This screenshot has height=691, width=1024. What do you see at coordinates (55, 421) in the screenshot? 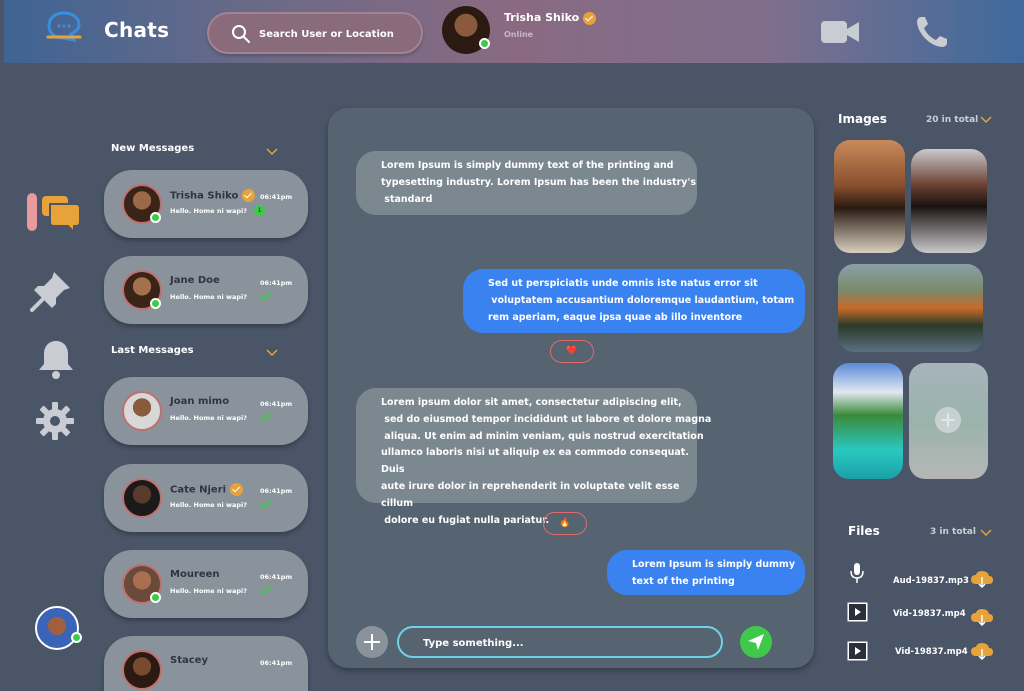
I see `settings-gear-icon` at bounding box center [55, 421].